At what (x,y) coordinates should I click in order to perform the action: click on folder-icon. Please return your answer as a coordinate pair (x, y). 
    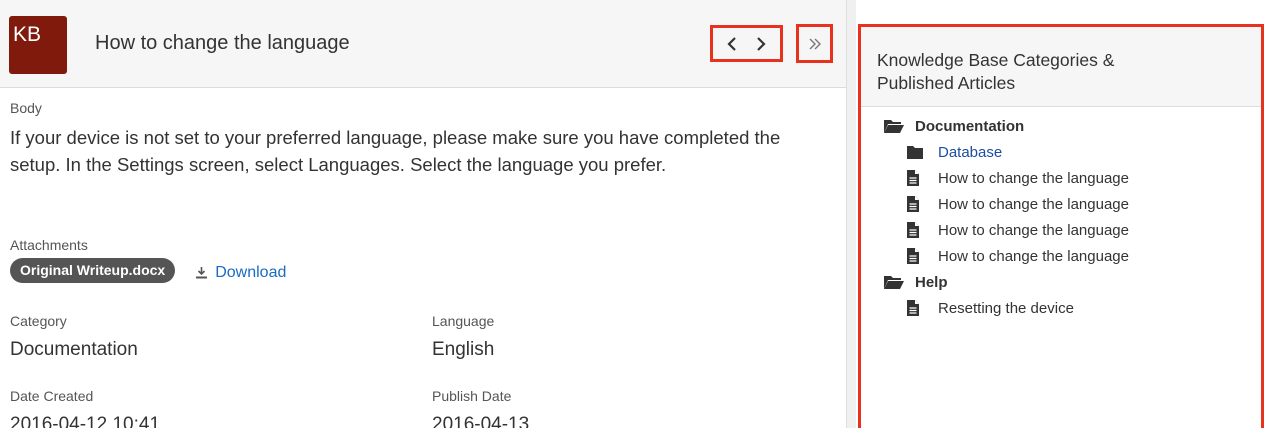
    Looking at the image, I should click on (922, 152).